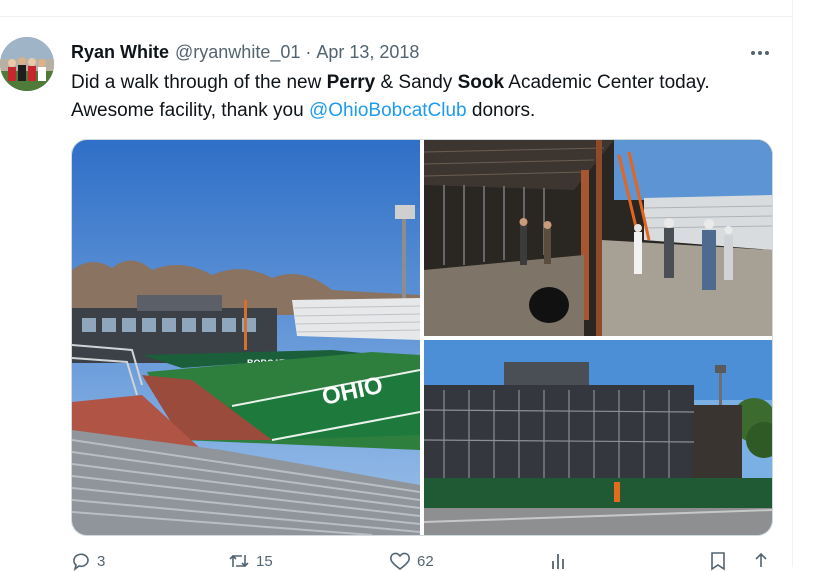 This screenshot has width=827, height=571. I want to click on mention-link: @OhioBobcatClub, so click(388, 110).